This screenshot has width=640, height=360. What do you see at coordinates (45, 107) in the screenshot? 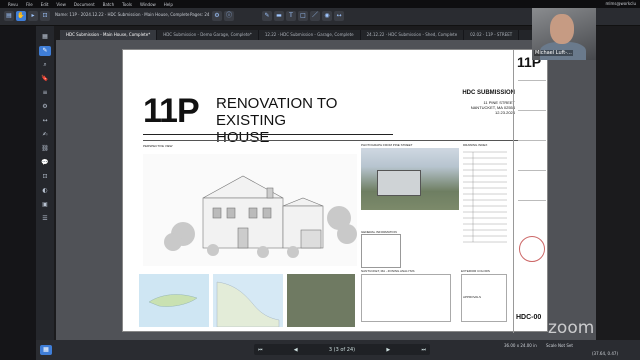
I see `properties-icon: ⚙` at bounding box center [45, 107].